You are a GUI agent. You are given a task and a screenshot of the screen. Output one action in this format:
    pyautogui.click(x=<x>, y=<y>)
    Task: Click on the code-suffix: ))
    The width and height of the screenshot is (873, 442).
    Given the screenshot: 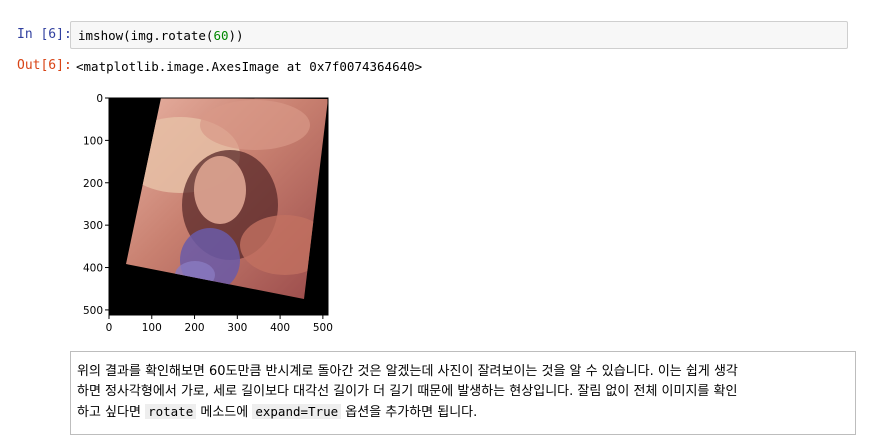 What is the action you would take?
    pyautogui.click(x=236, y=35)
    